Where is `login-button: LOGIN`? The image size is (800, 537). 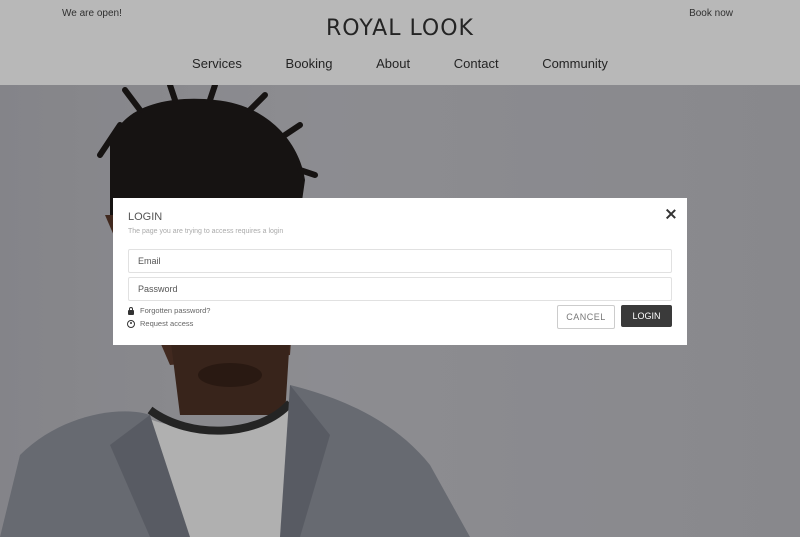
login-button: LOGIN is located at coordinates (646, 316).